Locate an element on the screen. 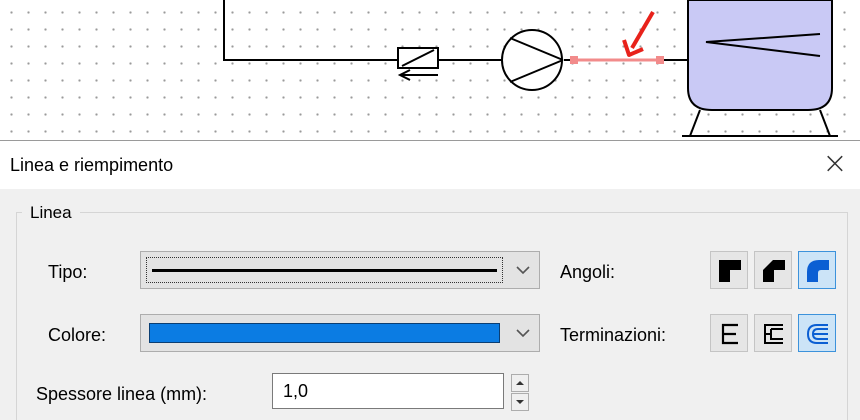 This screenshot has width=860, height=420. check-valve-symbol is located at coordinates (418, 64).